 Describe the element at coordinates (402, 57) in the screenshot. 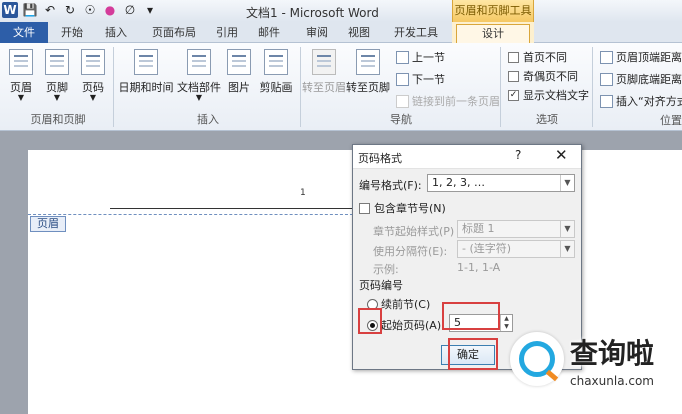

I see `previous-section-icon` at that location.